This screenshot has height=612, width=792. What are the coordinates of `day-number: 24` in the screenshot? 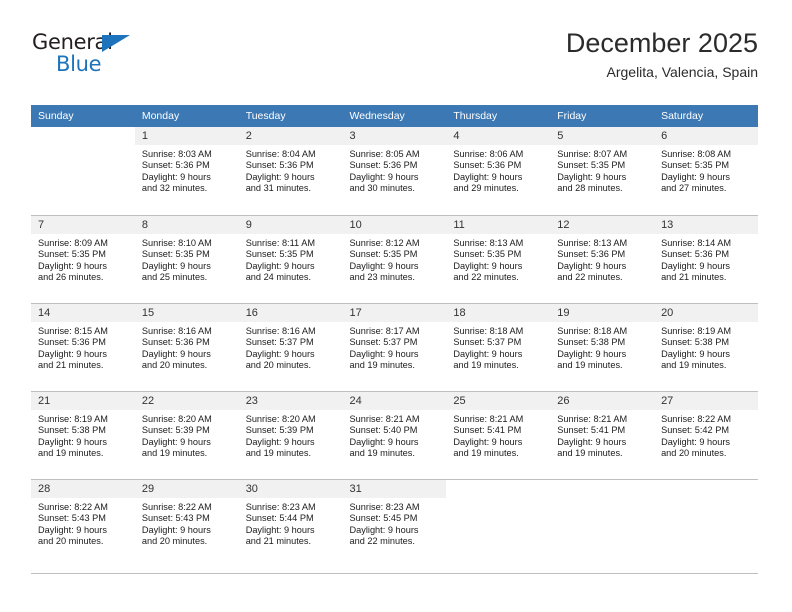 It's located at (394, 401).